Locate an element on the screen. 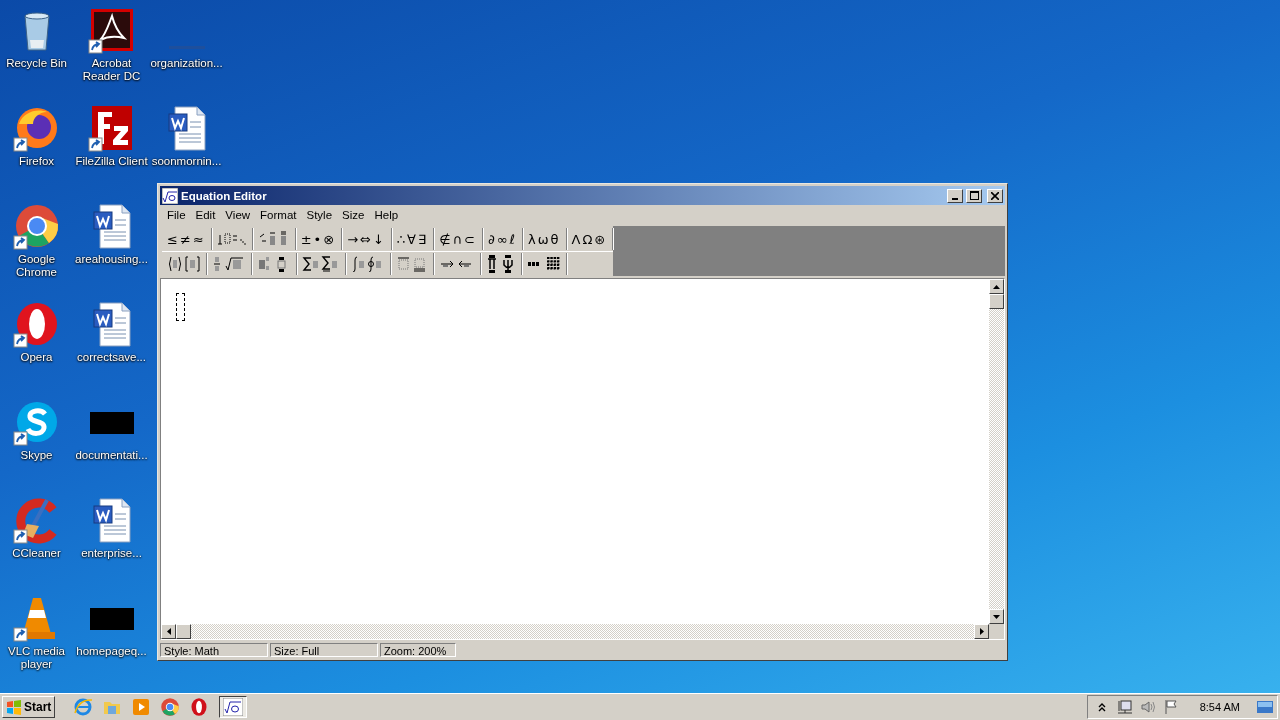 The width and height of the screenshot is (1280, 720). scroll-right-button is located at coordinates (981, 631).